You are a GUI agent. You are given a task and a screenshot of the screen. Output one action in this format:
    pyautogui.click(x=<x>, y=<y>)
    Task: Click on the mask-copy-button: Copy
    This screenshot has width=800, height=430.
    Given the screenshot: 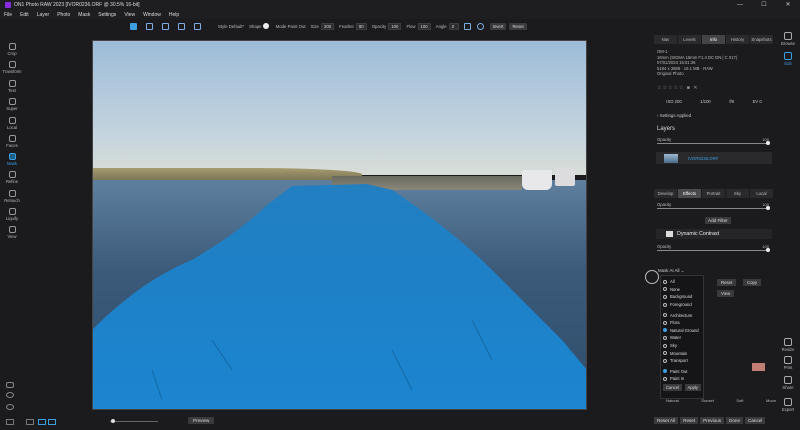 What is the action you would take?
    pyautogui.click(x=752, y=282)
    